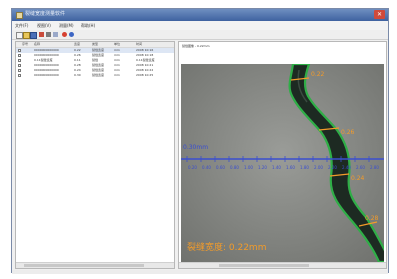 This screenshot has height=279, width=397. I want to click on col-index: 序号, so click(25, 44).